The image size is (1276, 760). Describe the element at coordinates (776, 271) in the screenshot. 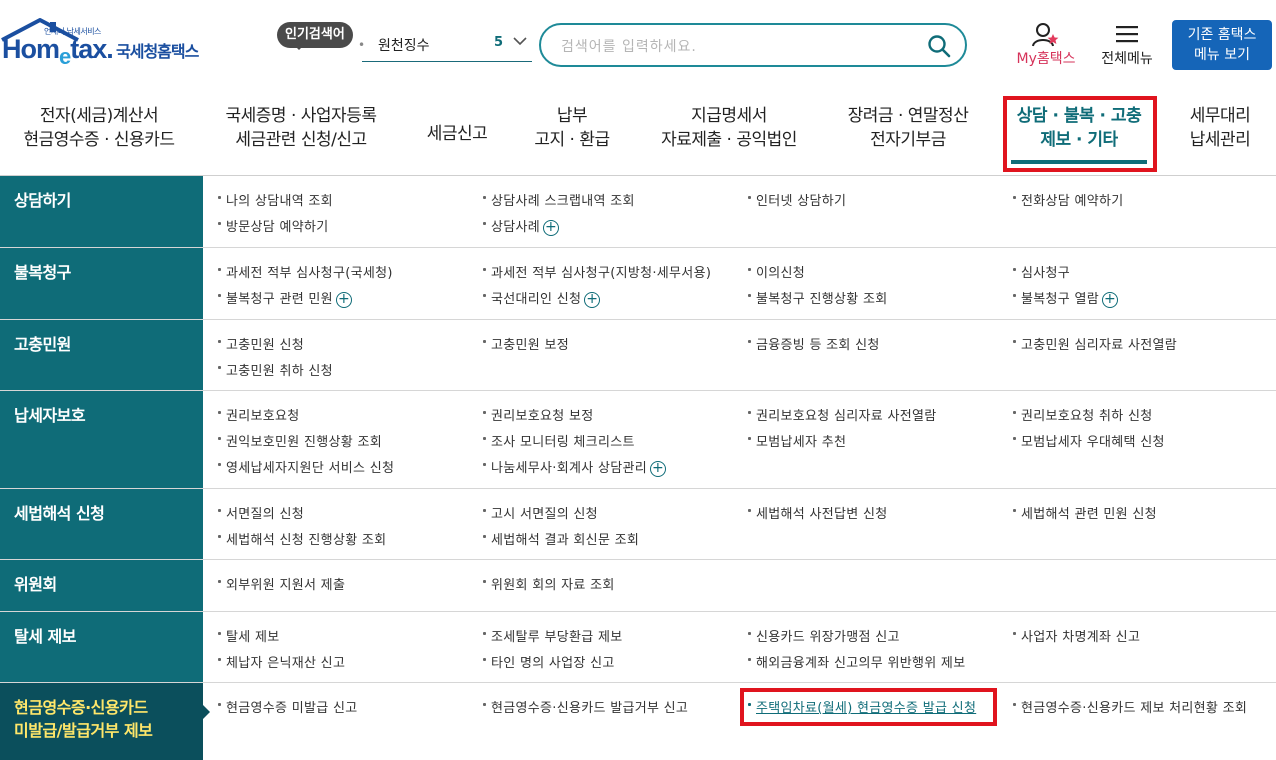

I see `menu-link: 이의신청` at that location.